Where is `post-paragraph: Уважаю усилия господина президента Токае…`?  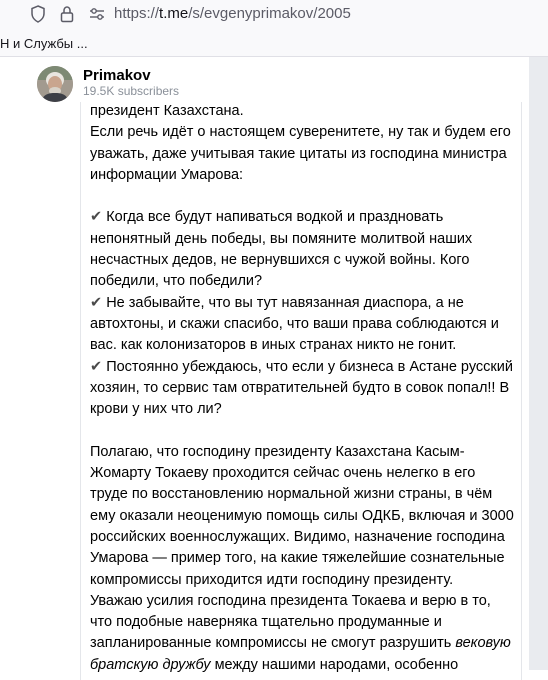
post-paragraph: Уважаю усилия господина президента Токае… is located at coordinates (302, 633).